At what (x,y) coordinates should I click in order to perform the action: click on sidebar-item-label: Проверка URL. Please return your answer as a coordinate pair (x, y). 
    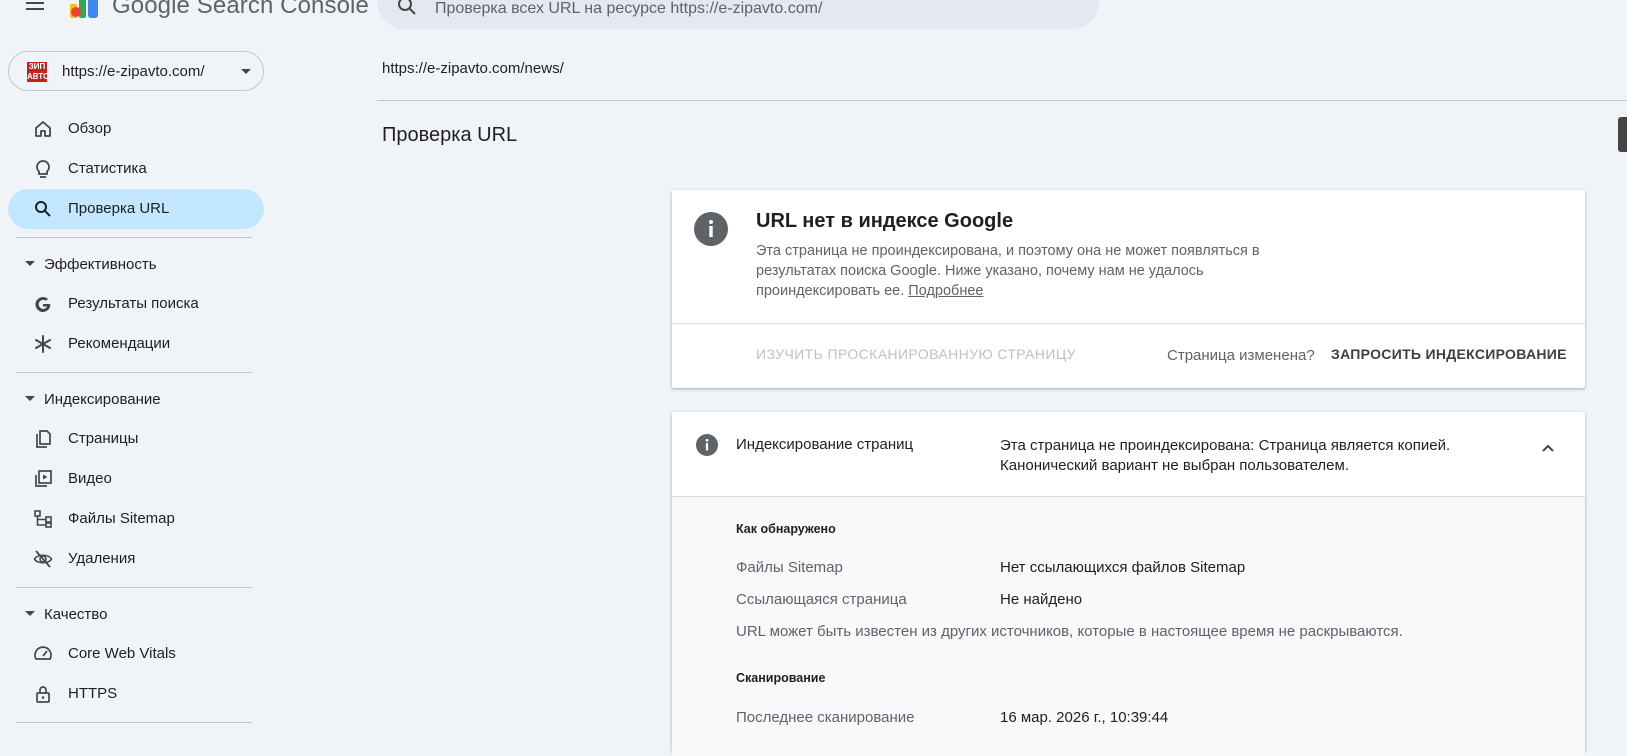
    Looking at the image, I should click on (119, 208).